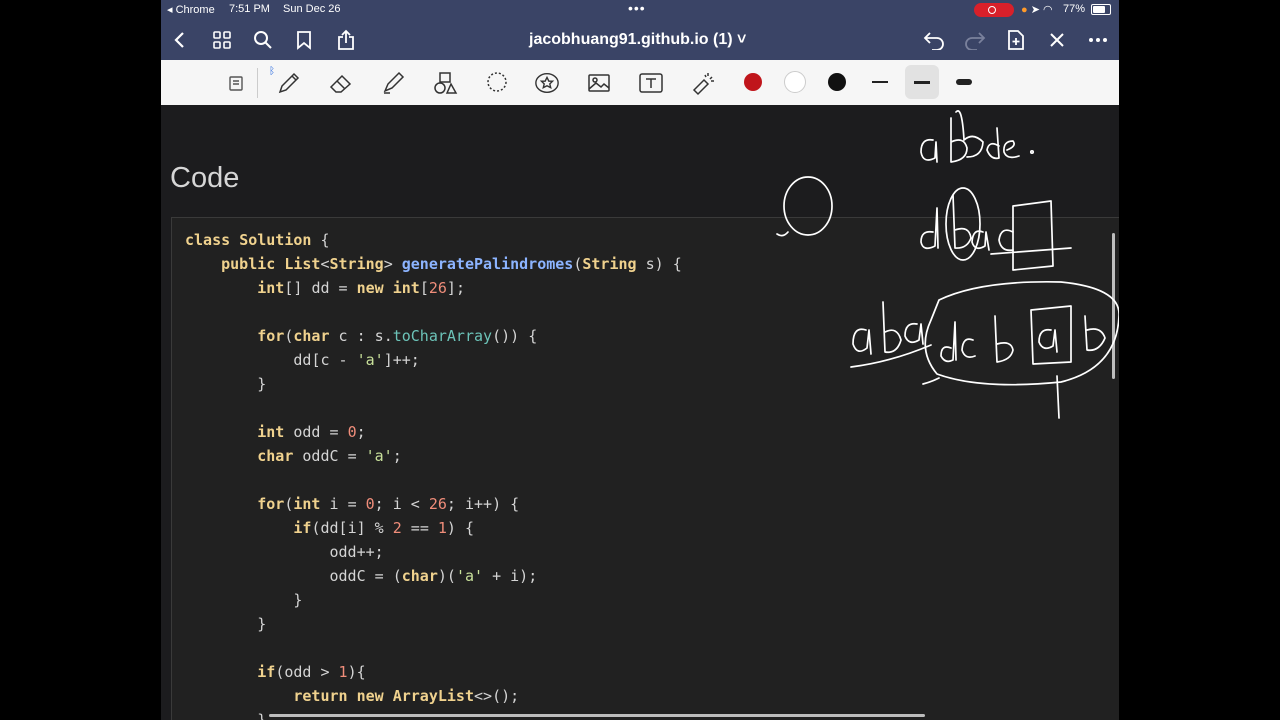 The width and height of the screenshot is (1280, 720). What do you see at coordinates (975, 40) in the screenshot?
I see `redo-icon` at bounding box center [975, 40].